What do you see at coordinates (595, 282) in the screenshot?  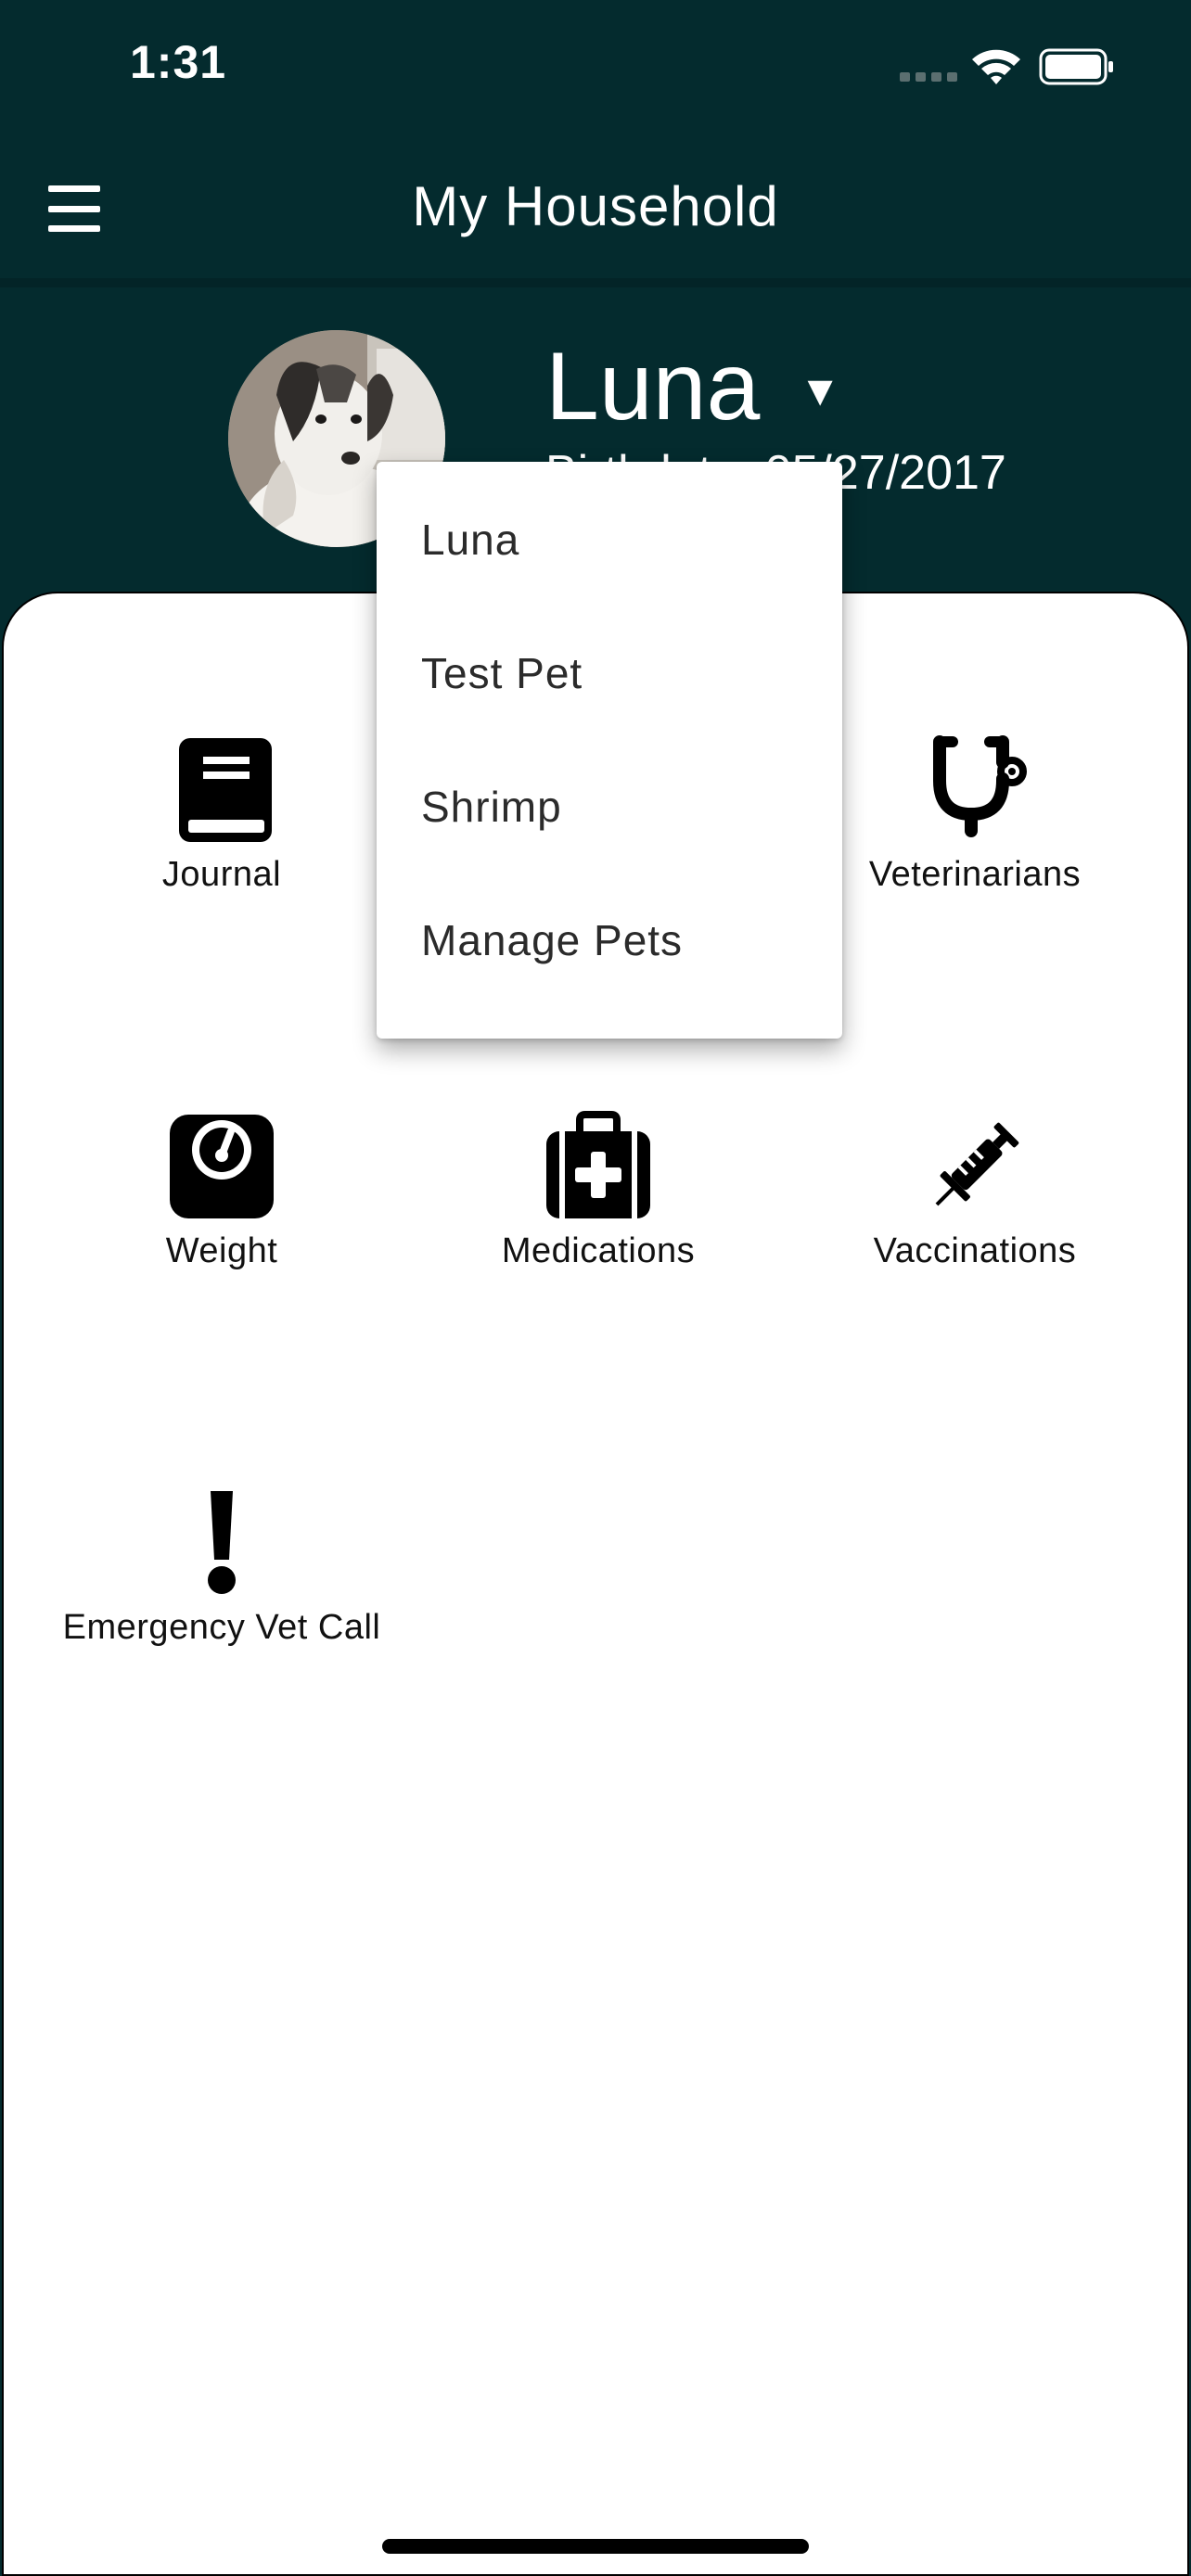 I see `header-divider` at bounding box center [595, 282].